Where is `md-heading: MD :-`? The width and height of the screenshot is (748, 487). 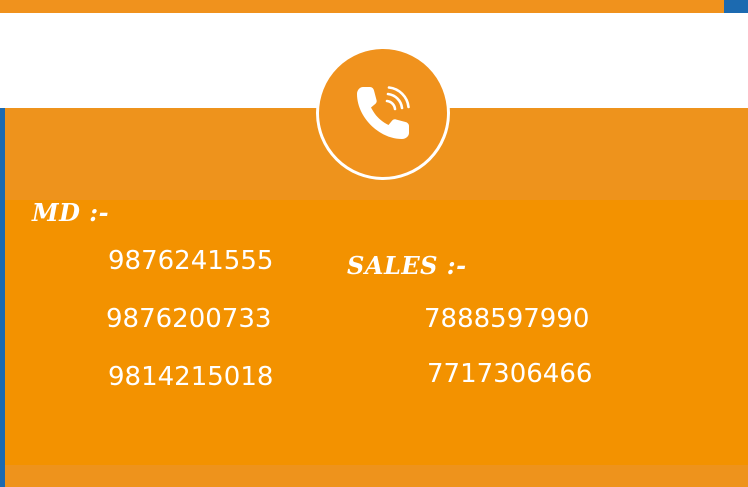
md-heading: MD :- is located at coordinates (71, 212).